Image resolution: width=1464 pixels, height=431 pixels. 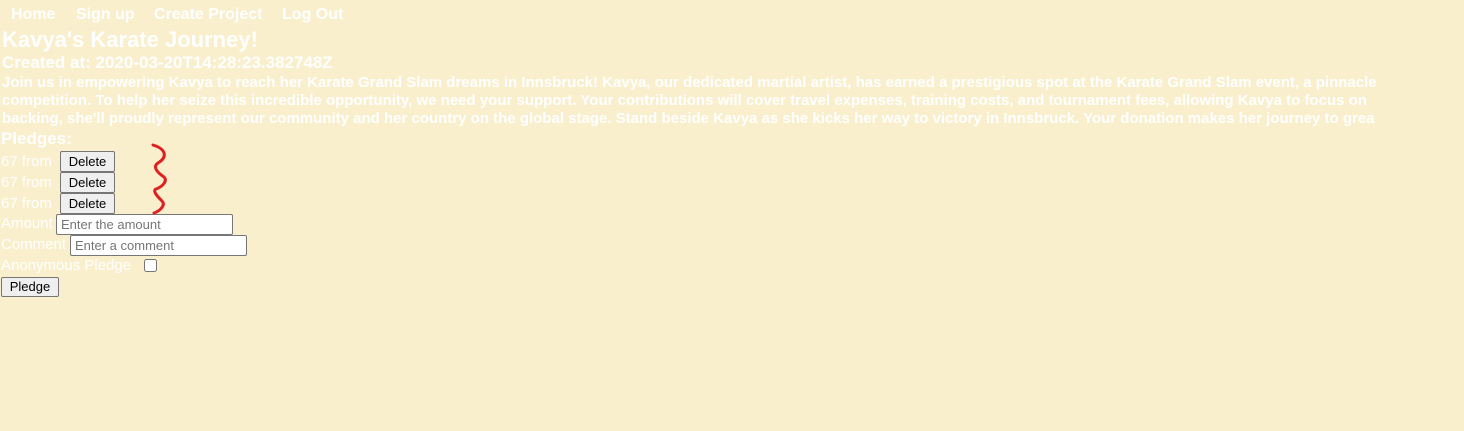 I want to click on red-squiggle-annotation-icon, so click(x=159, y=179).